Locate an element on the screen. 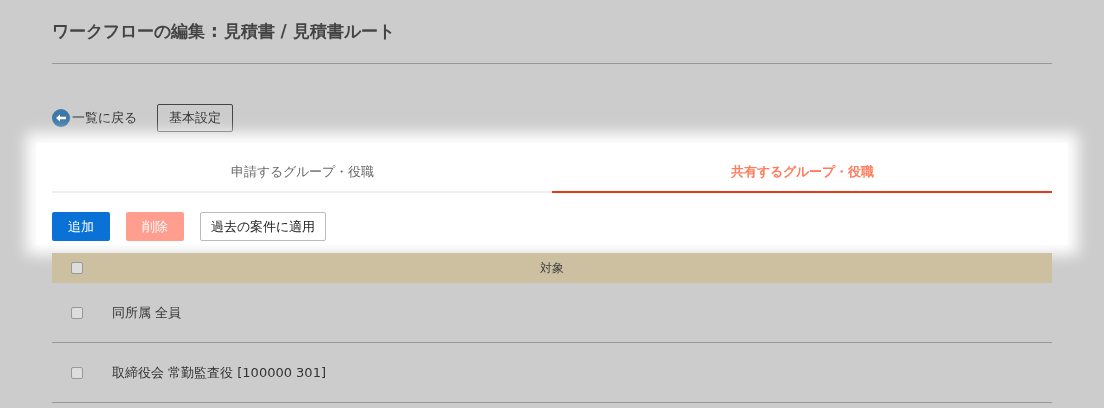  tab: 申請するグループ・役職 is located at coordinates (302, 173).